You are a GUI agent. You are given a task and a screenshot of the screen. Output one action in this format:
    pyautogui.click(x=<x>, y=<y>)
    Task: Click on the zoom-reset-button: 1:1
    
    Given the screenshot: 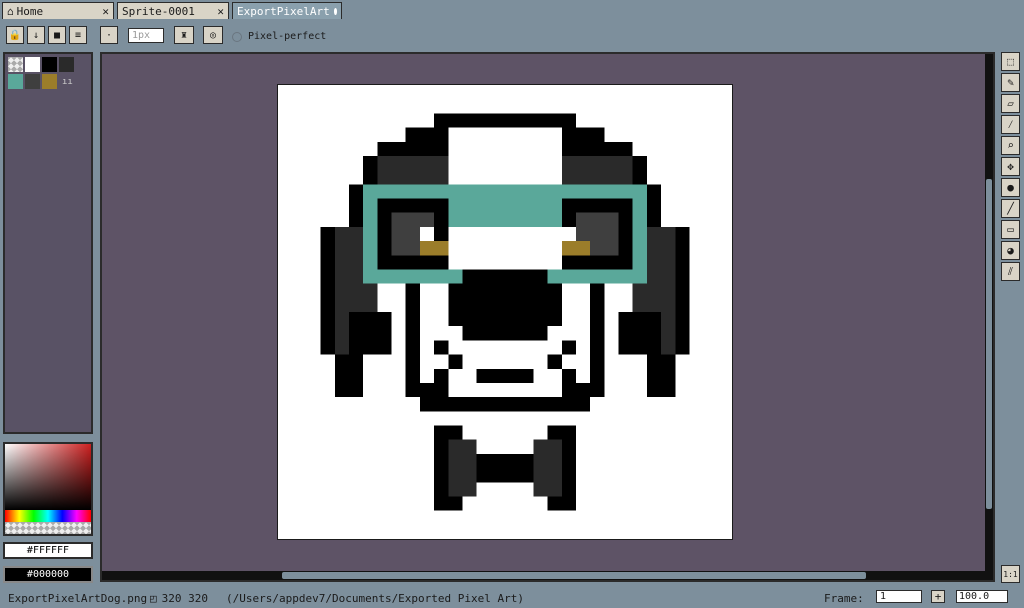 What is the action you would take?
    pyautogui.click(x=1010, y=574)
    